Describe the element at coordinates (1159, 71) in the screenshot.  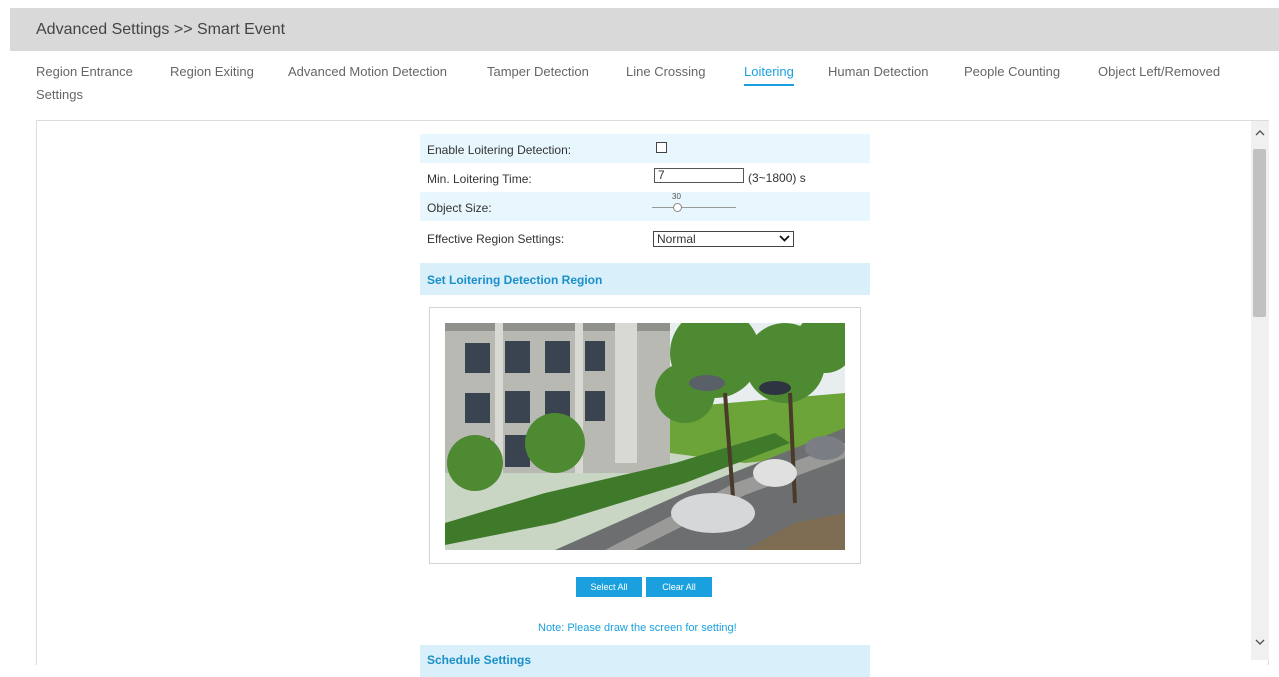
I see `tab-object-left-removed: Object Left/Removed` at that location.